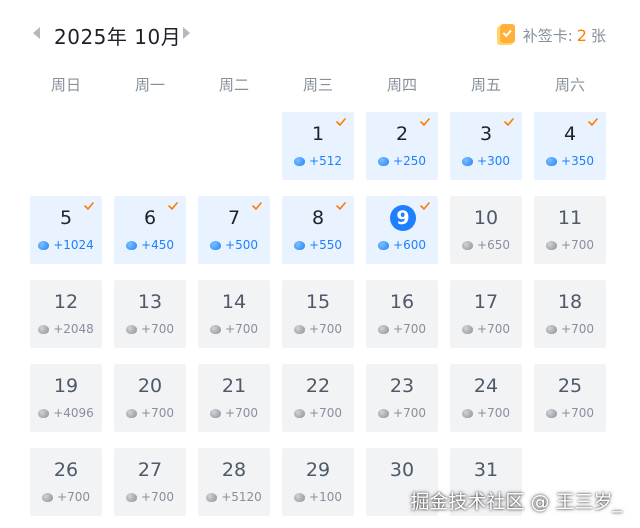  Describe the element at coordinates (409, 161) in the screenshot. I see `reward-value: +250` at that location.